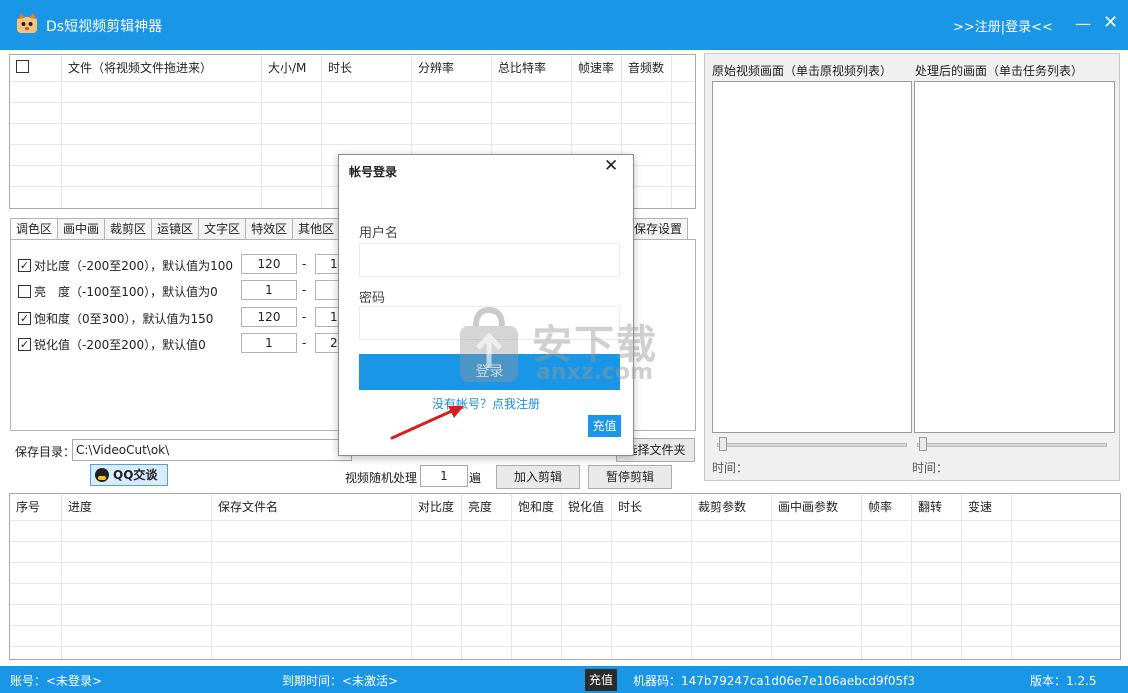 The height and width of the screenshot is (693, 1128). What do you see at coordinates (269, 264) in the screenshot?
I see `contrast-min-input: 120` at bounding box center [269, 264].